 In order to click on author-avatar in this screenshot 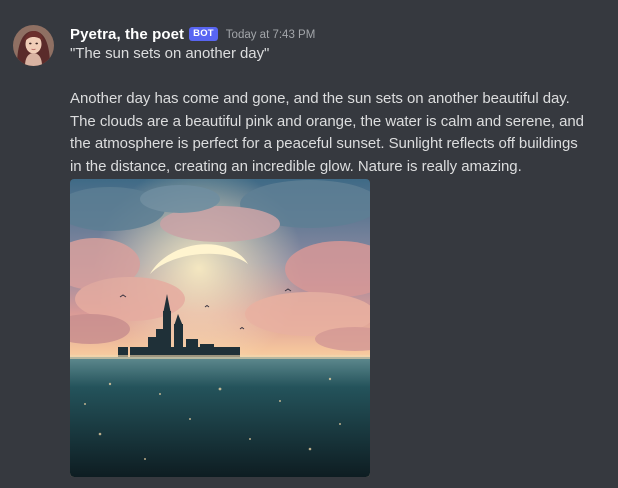, I will do `click(33, 45)`.